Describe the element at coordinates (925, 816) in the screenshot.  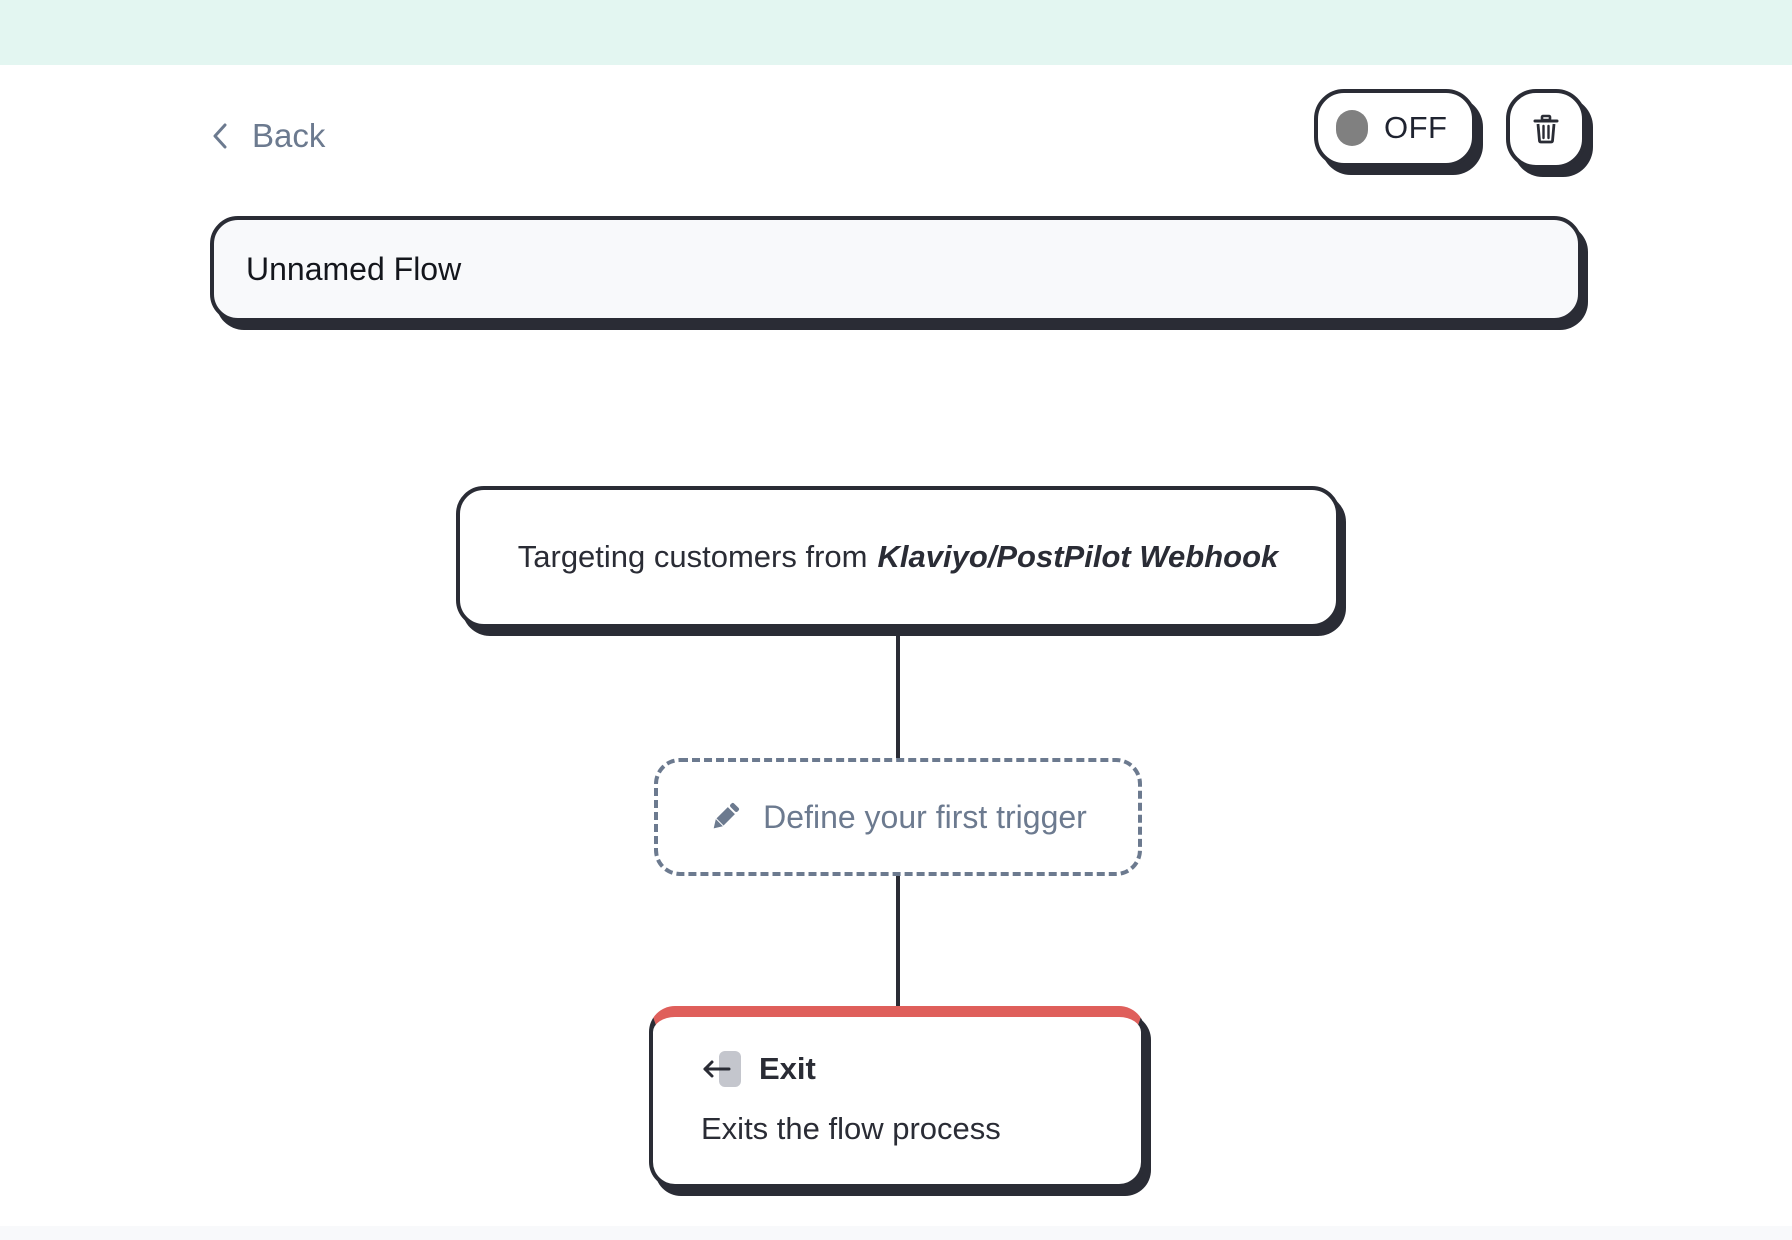
I see `trigger-label: Define your first trigger` at that location.